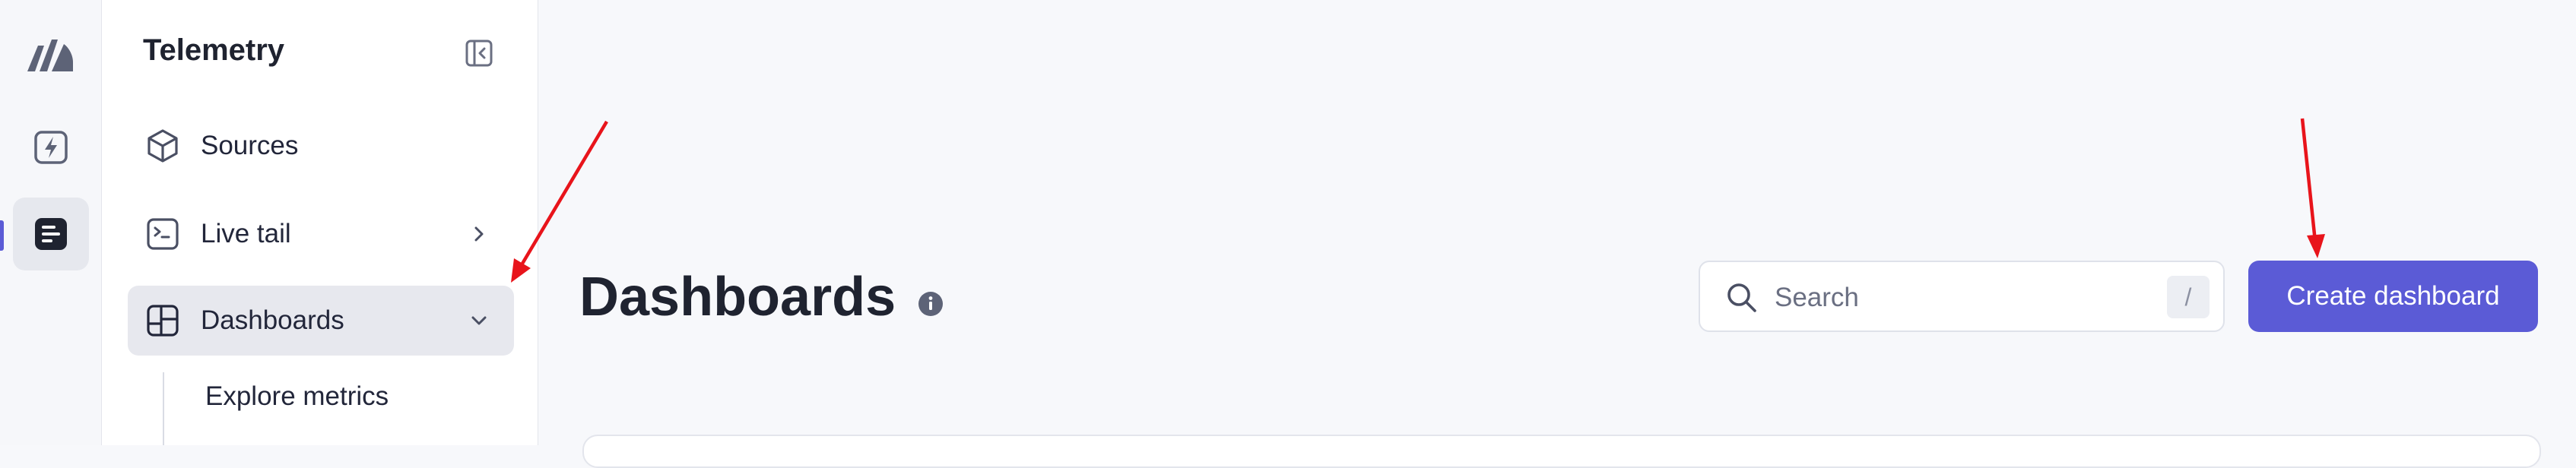 The width and height of the screenshot is (2576, 468). Describe the element at coordinates (50, 51) in the screenshot. I see `brand-logo-icon` at that location.